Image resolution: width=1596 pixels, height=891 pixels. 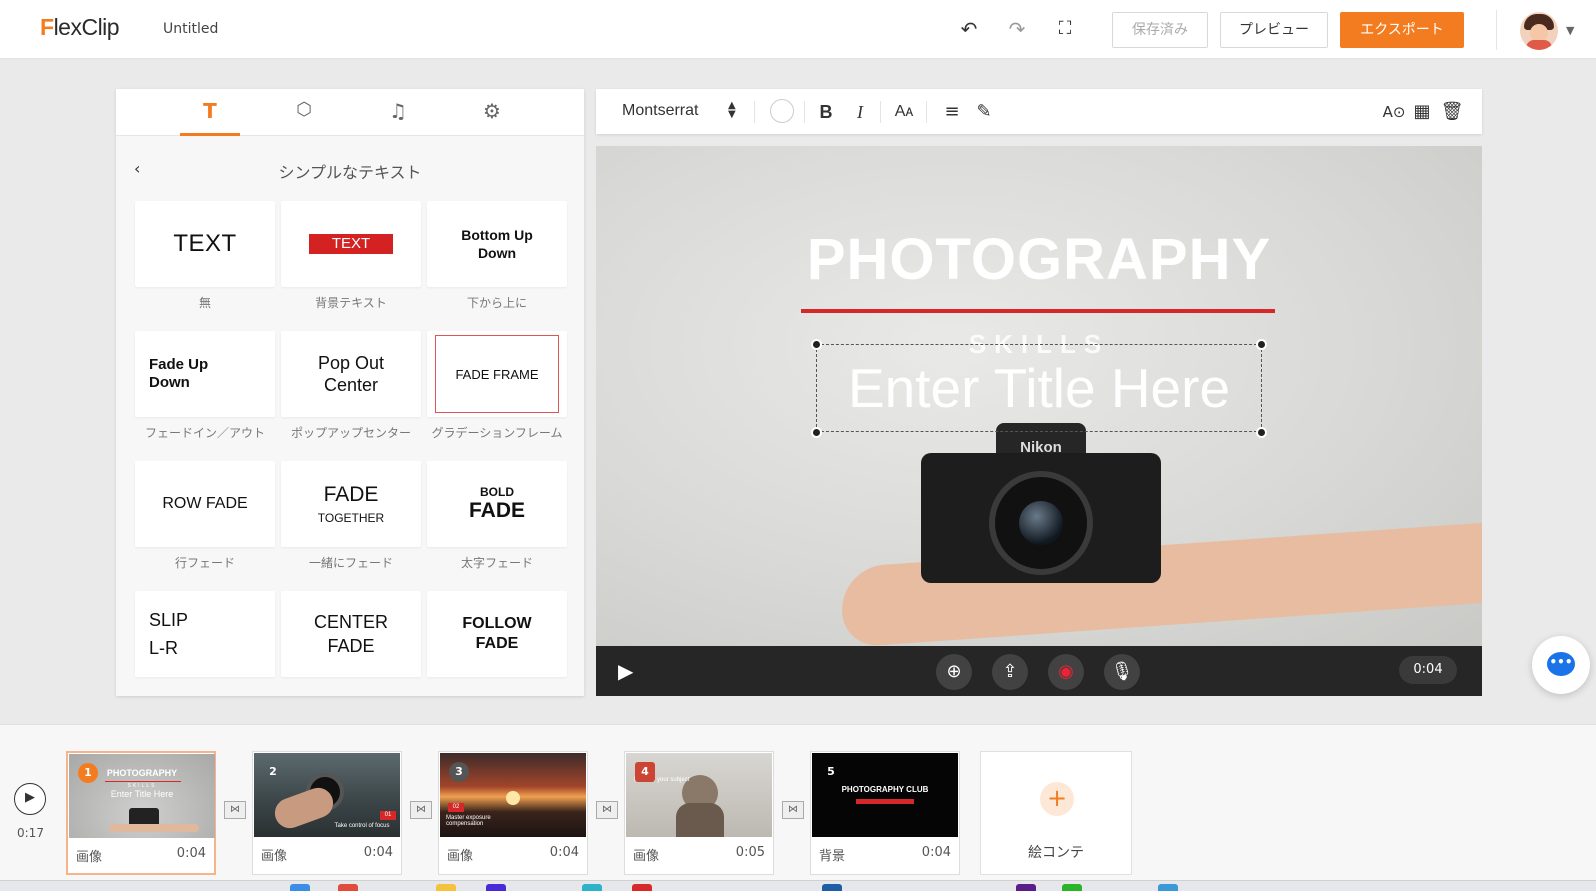 I want to click on preset-caption: ポップアップセンター, so click(x=350, y=433).